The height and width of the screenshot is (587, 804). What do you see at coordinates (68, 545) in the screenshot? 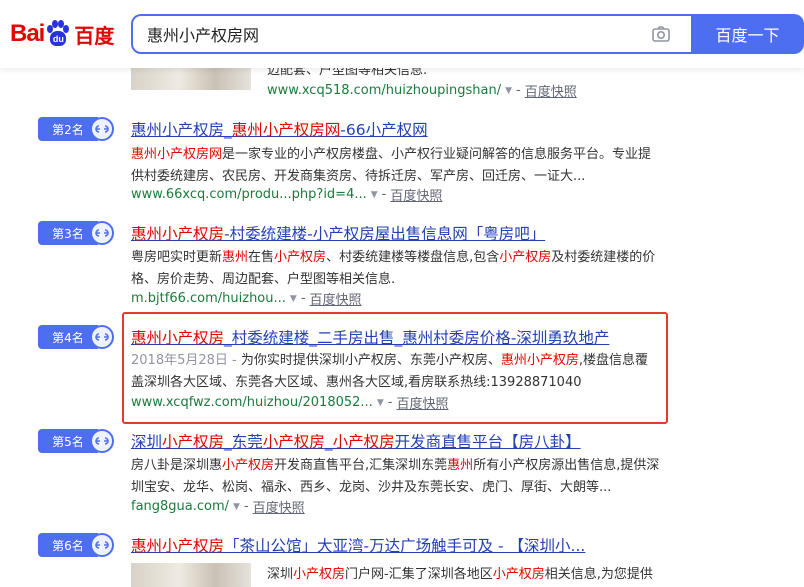
I see `rank-label: 第6名` at bounding box center [68, 545].